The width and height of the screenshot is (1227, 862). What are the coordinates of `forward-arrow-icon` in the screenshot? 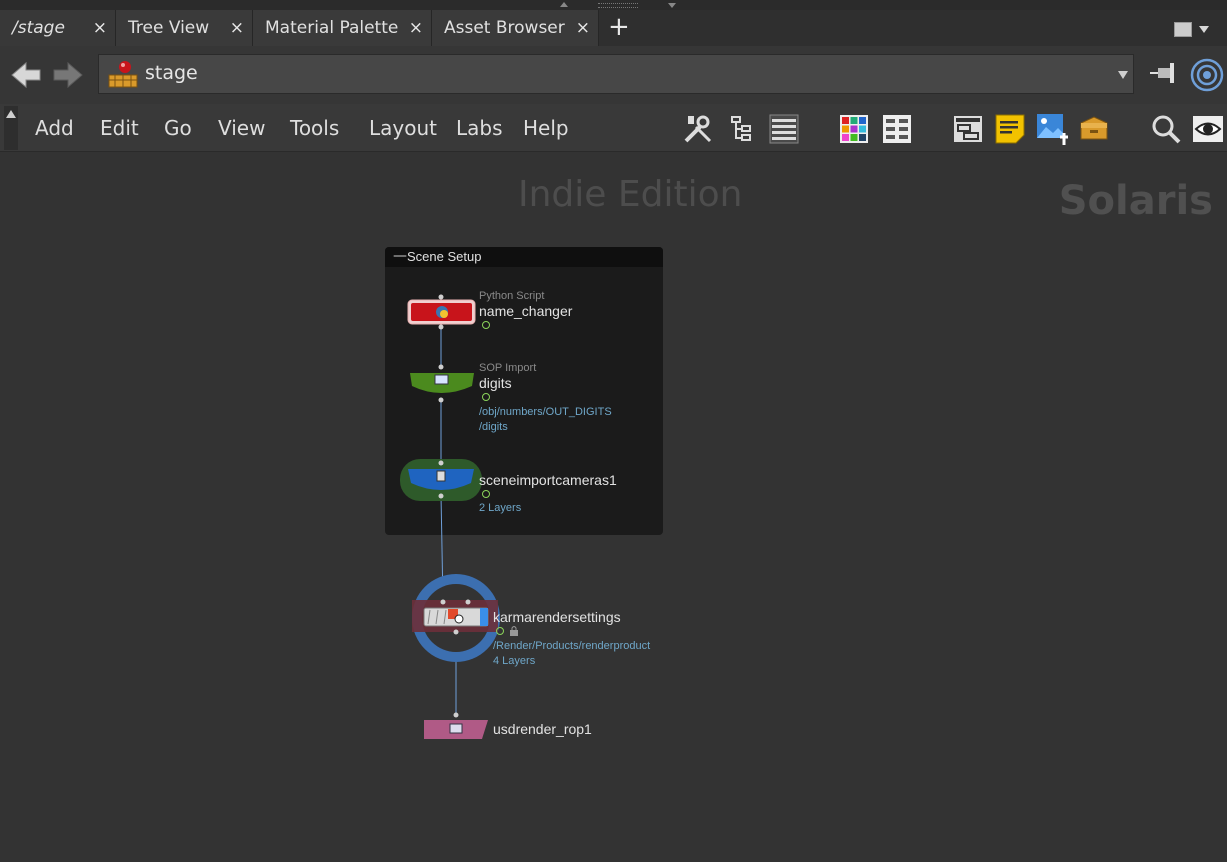 It's located at (69, 75).